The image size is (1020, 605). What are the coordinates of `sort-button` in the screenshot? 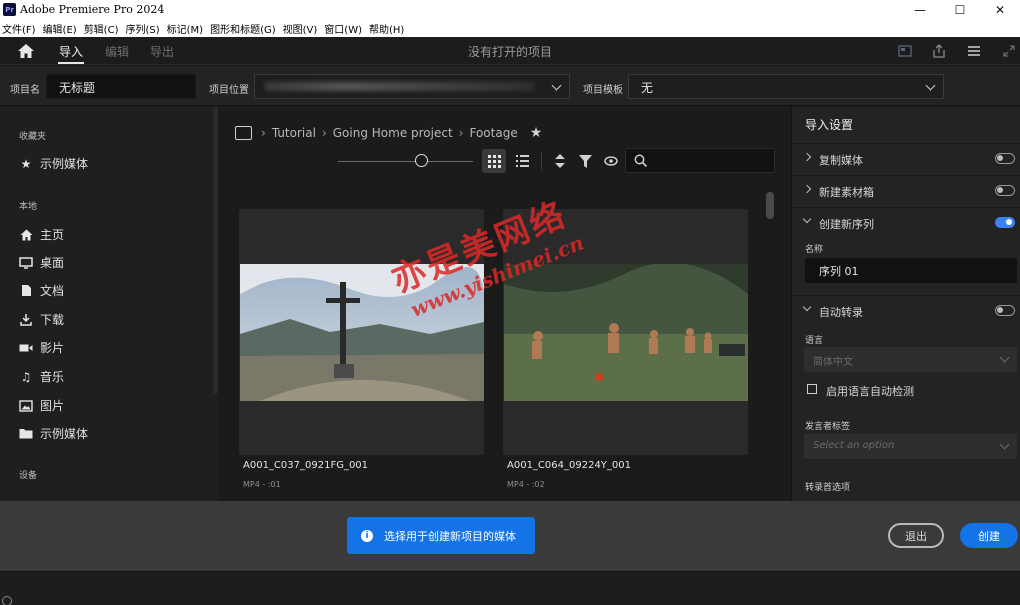 It's located at (560, 161).